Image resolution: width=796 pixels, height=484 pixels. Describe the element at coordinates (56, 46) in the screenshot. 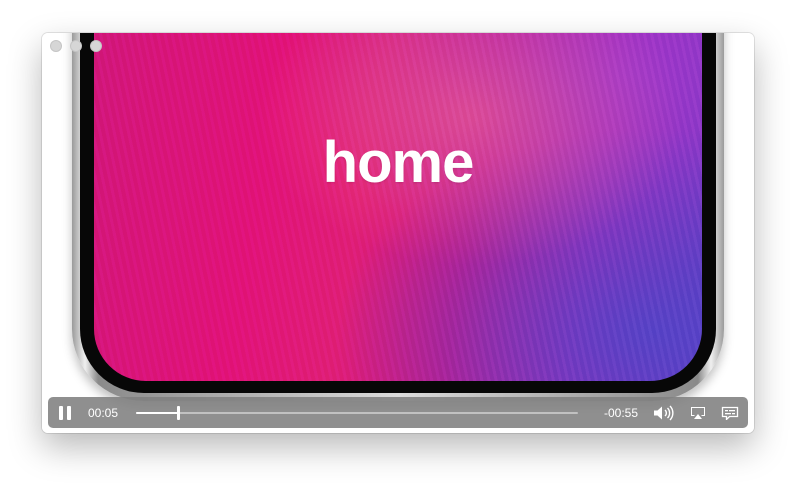

I see `close-window-button` at that location.